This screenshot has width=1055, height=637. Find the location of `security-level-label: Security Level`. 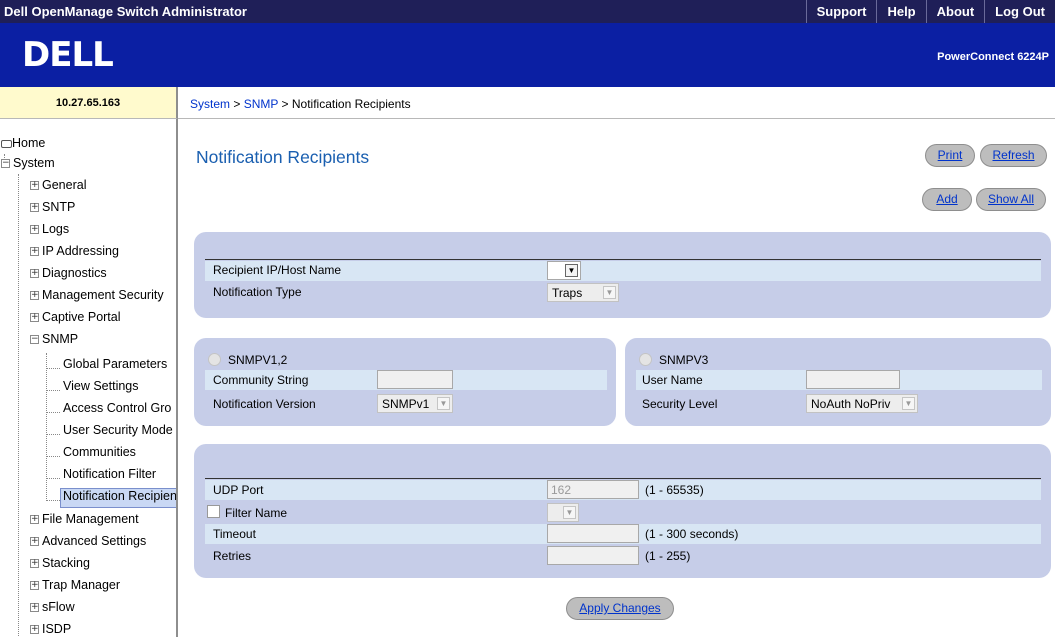

security-level-label: Security Level is located at coordinates (680, 404).